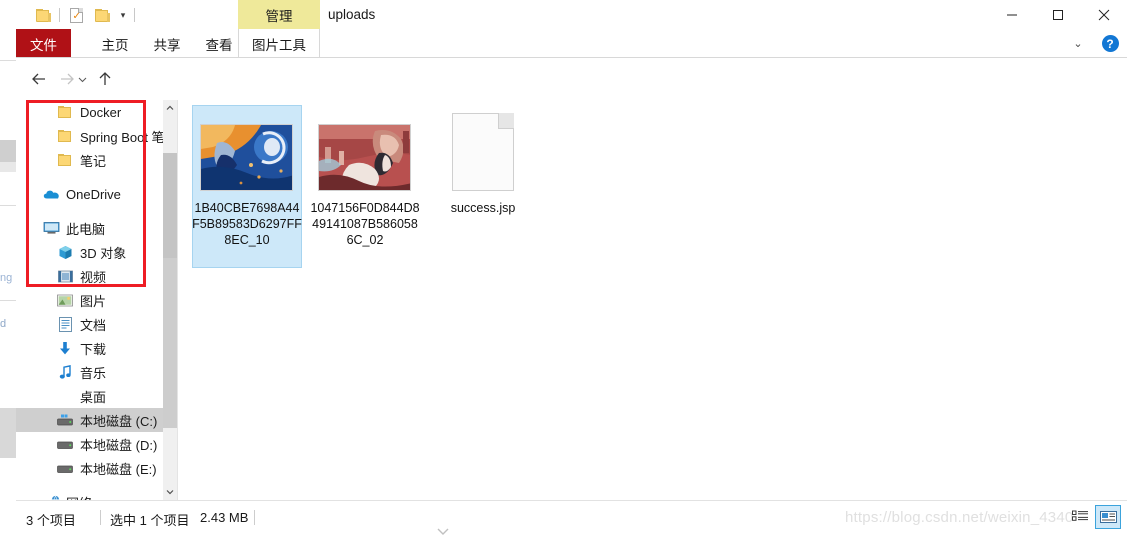  I want to click on status-selected-size: 2.43 MB, so click(224, 517).